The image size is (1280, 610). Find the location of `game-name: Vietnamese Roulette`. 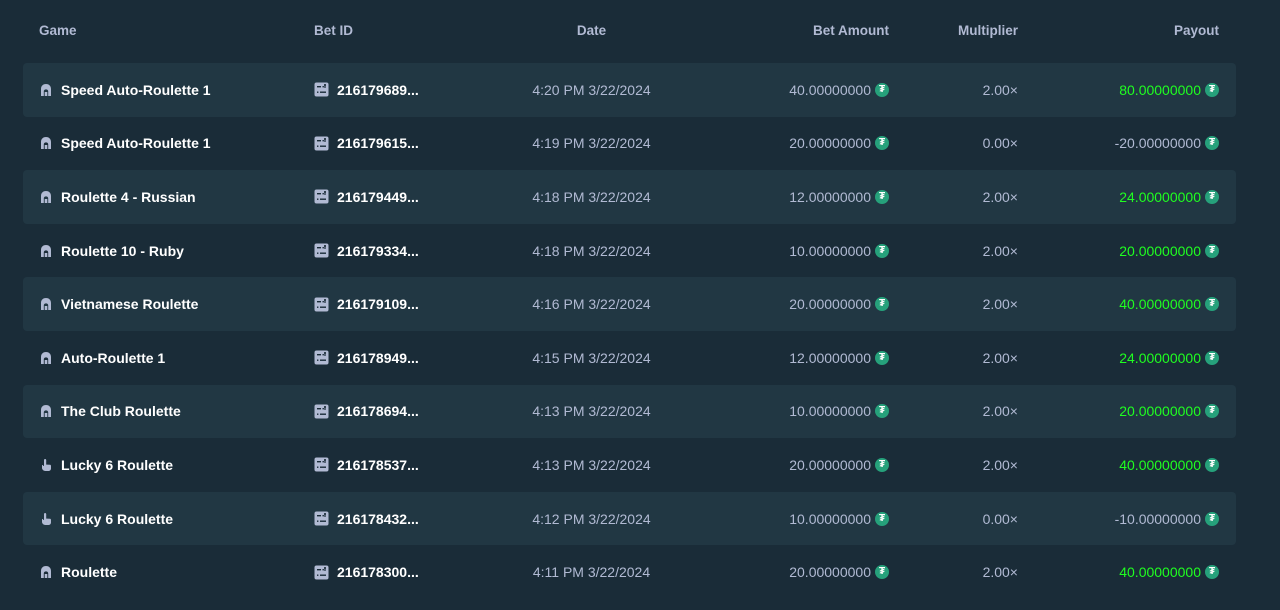

game-name: Vietnamese Roulette is located at coordinates (129, 304).